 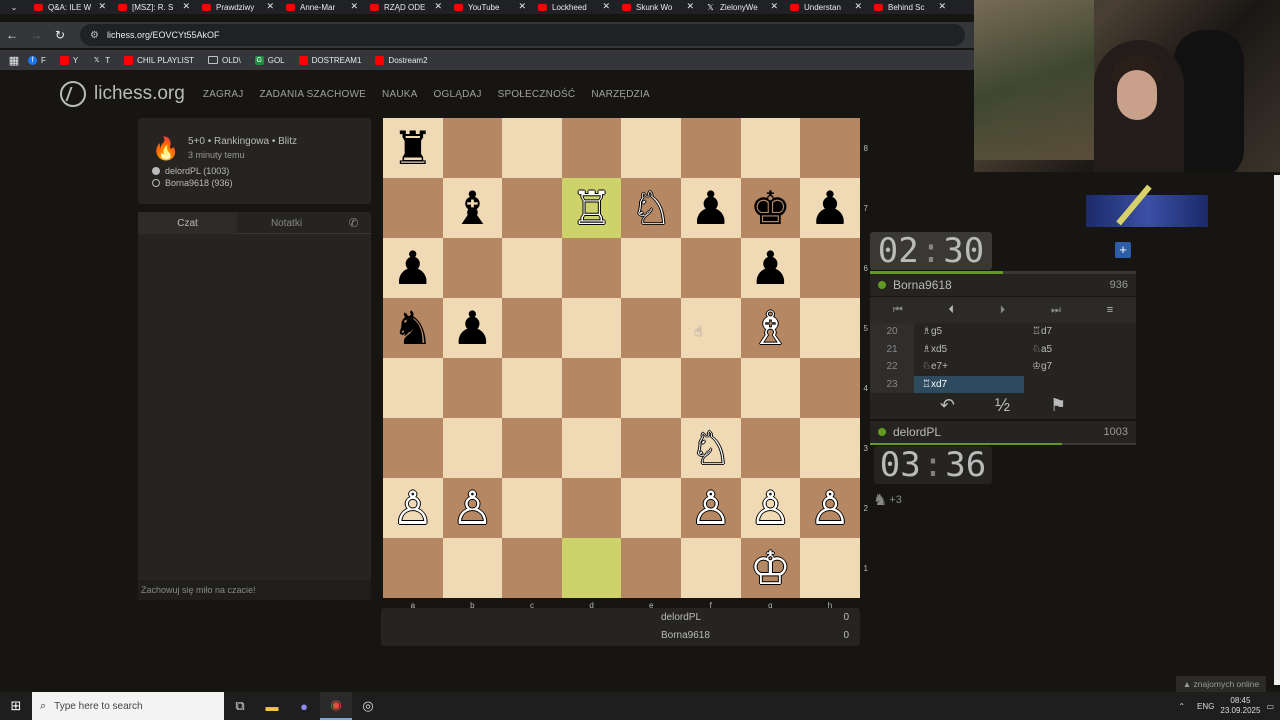 I want to click on taskbar-search: ⌕ Type here to search, so click(x=128, y=706).